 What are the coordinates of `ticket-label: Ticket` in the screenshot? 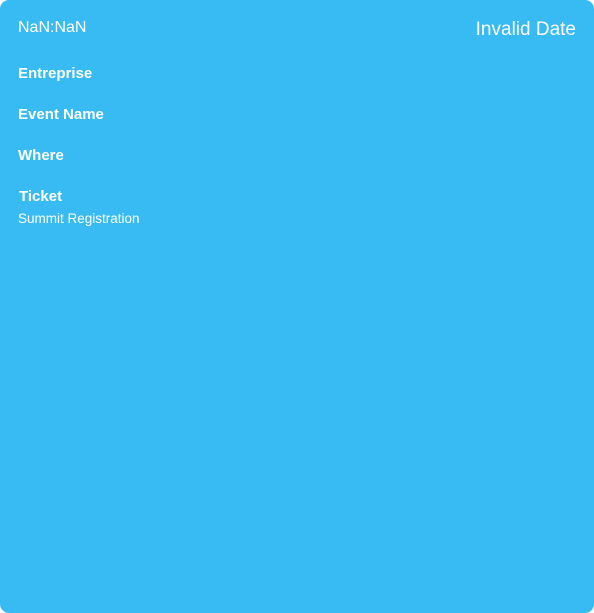 It's located at (41, 196).